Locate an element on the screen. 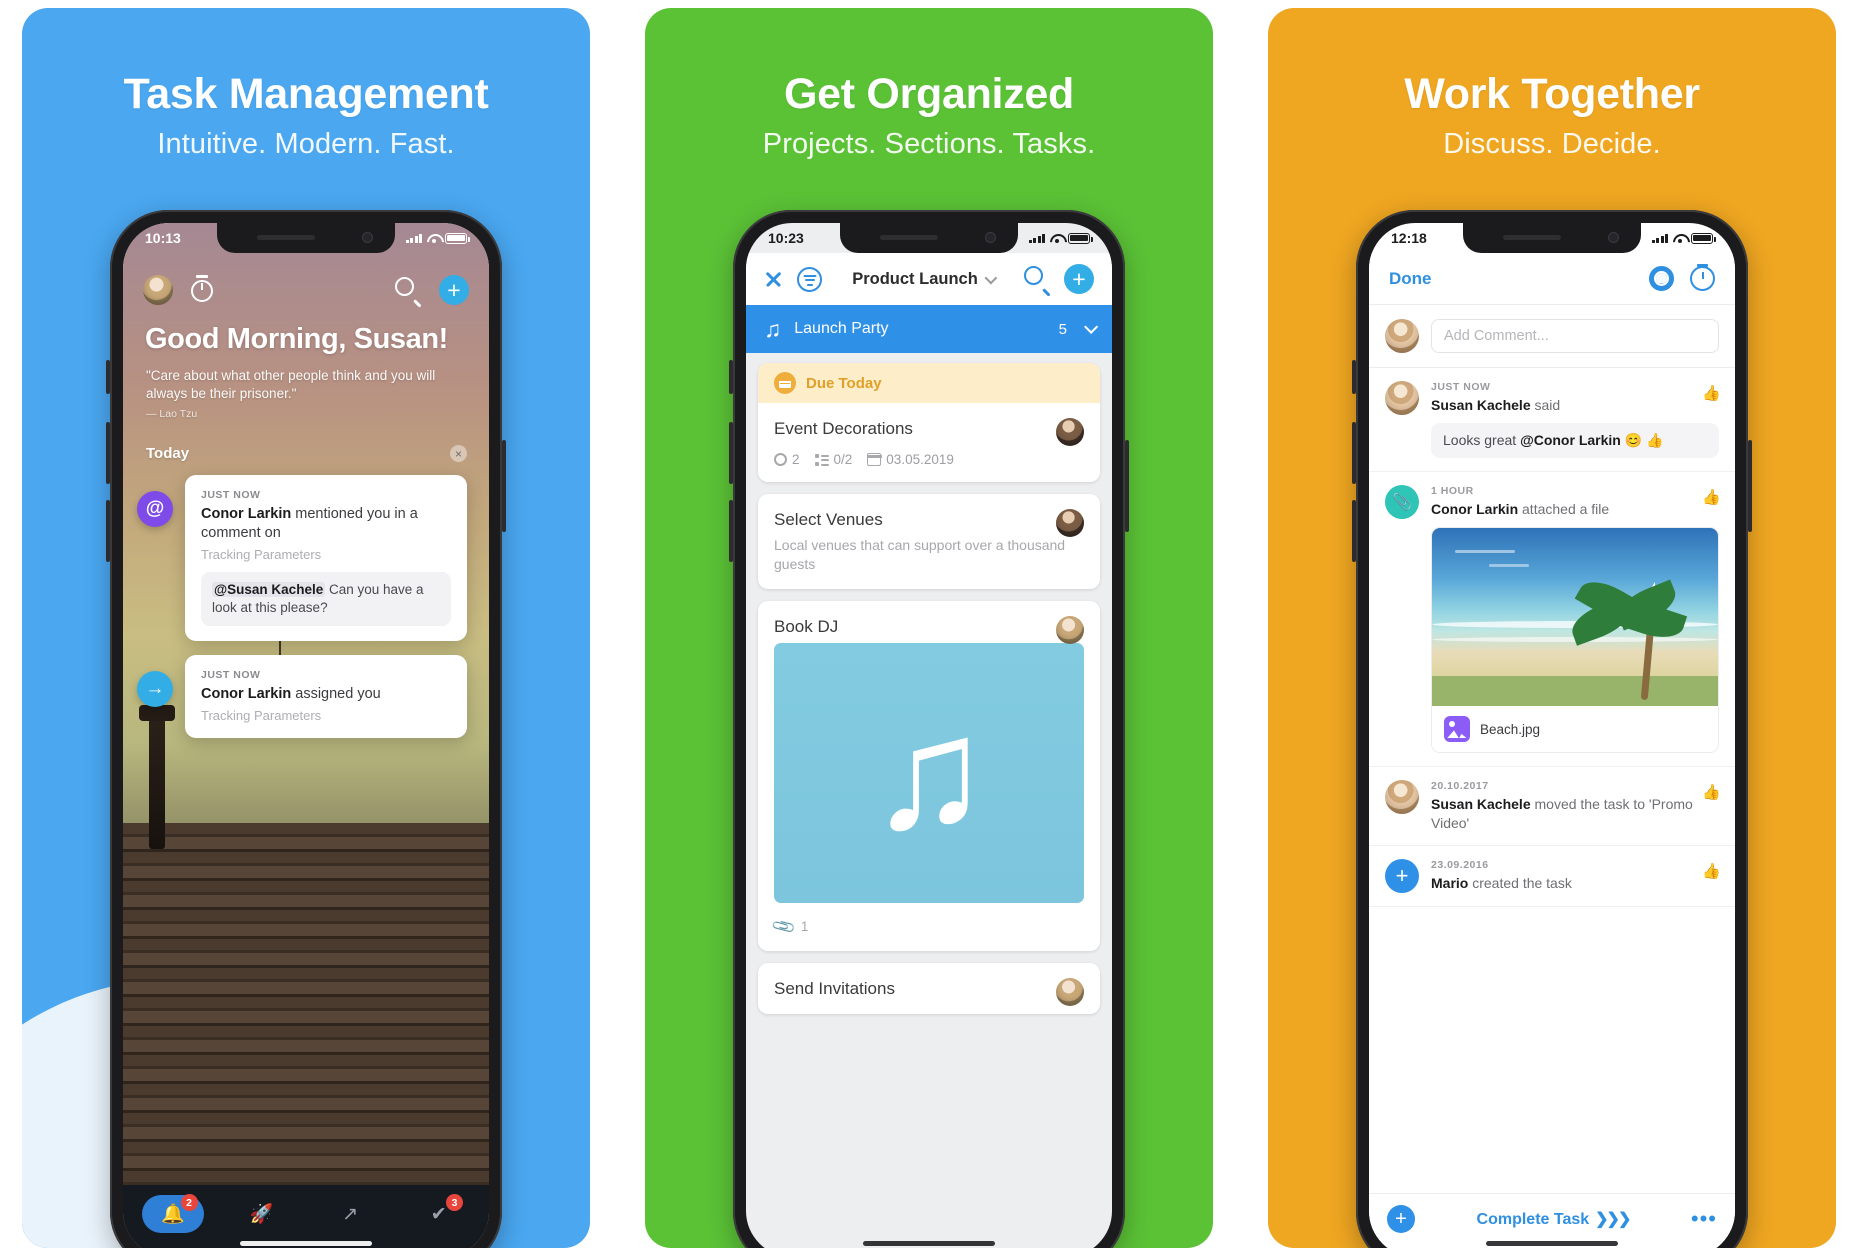  calendar-icon is located at coordinates (785, 383).